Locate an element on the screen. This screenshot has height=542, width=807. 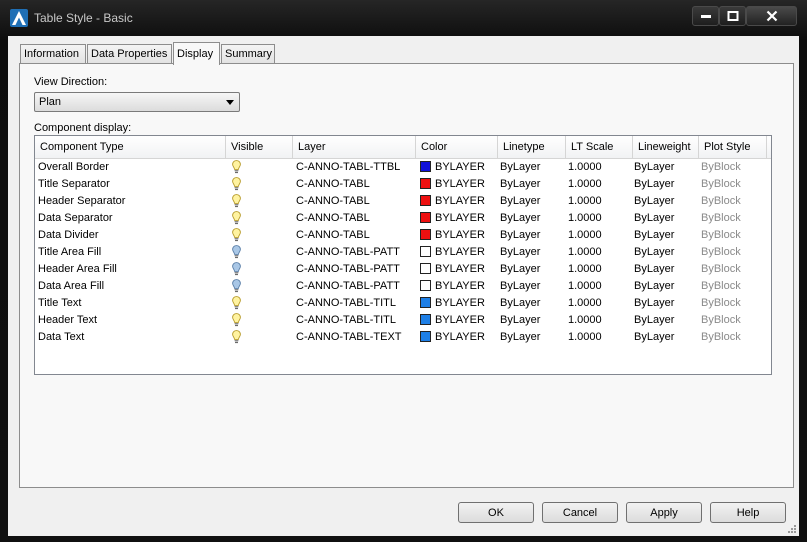
cancel-button: Cancel is located at coordinates (580, 512).